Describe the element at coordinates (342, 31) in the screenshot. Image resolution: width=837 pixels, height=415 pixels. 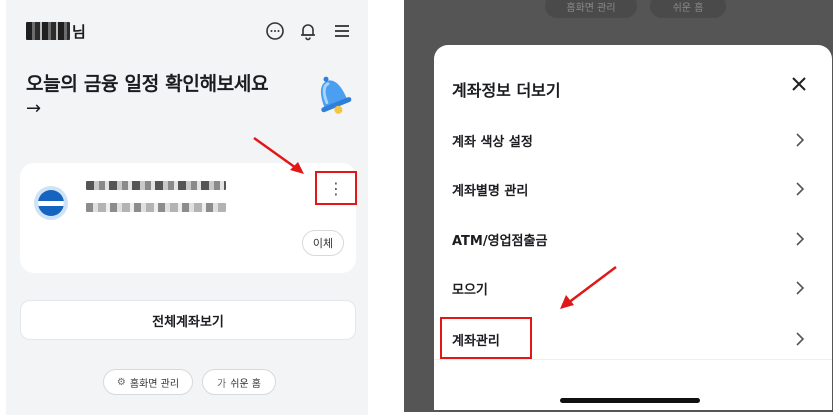
I see `menu-icon` at that location.